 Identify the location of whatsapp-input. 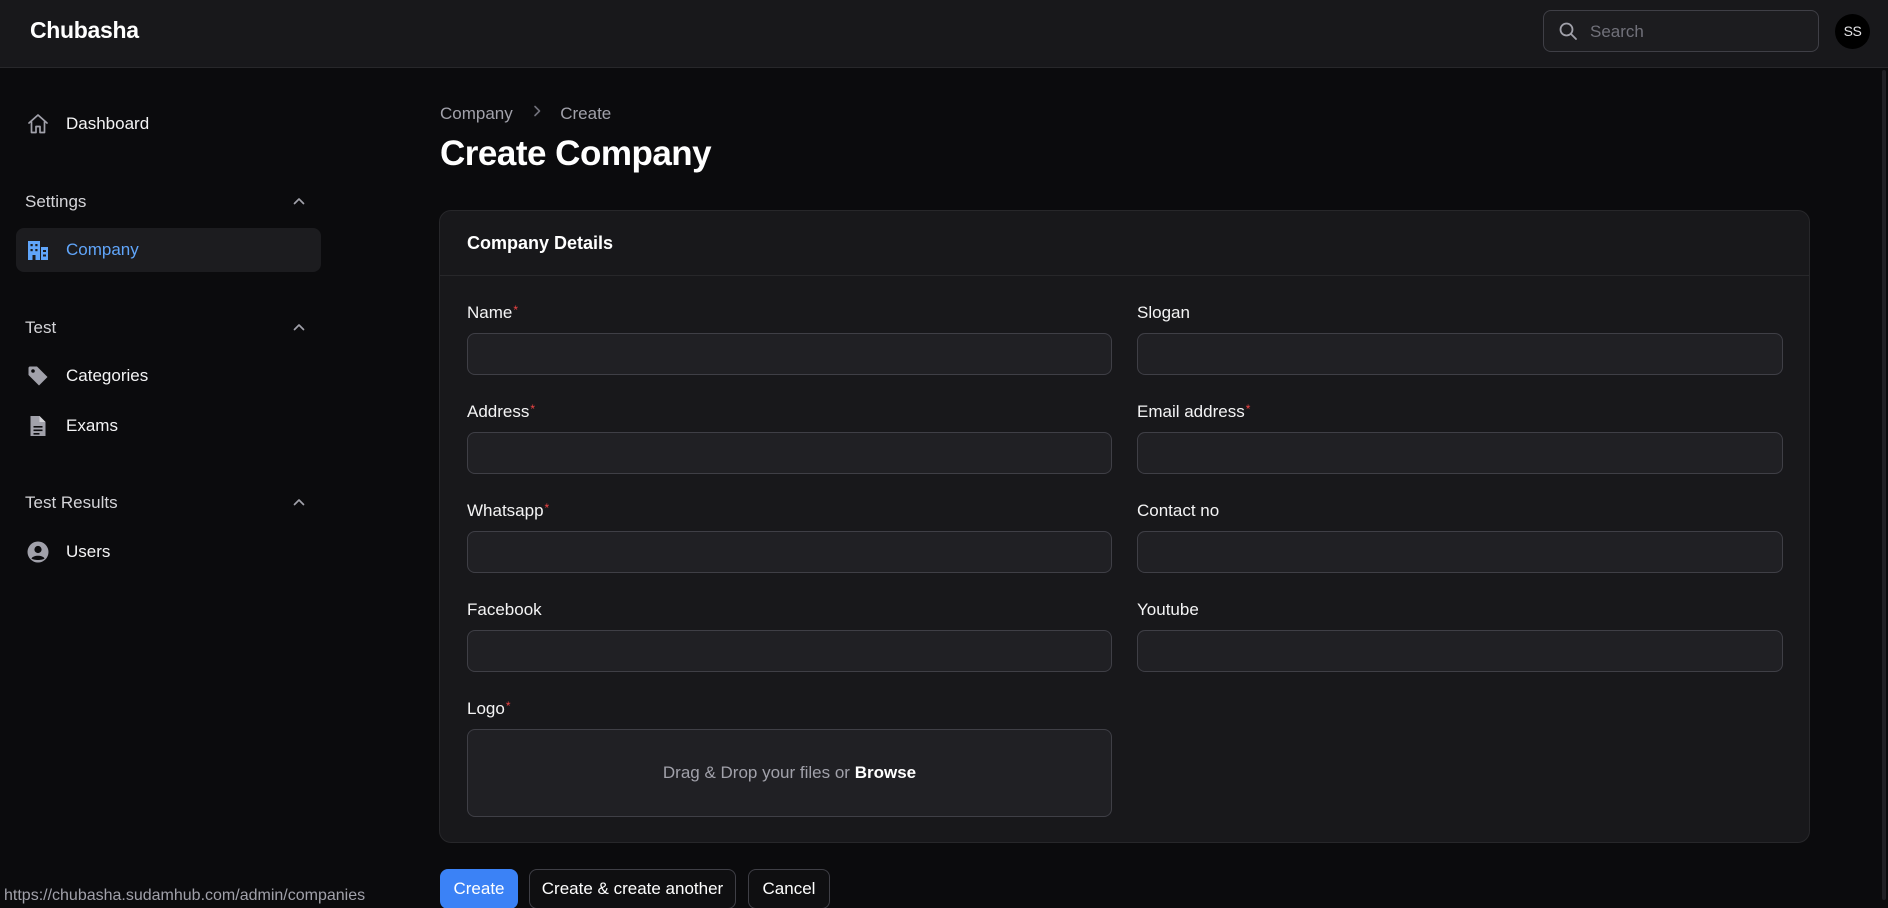
(789, 552).